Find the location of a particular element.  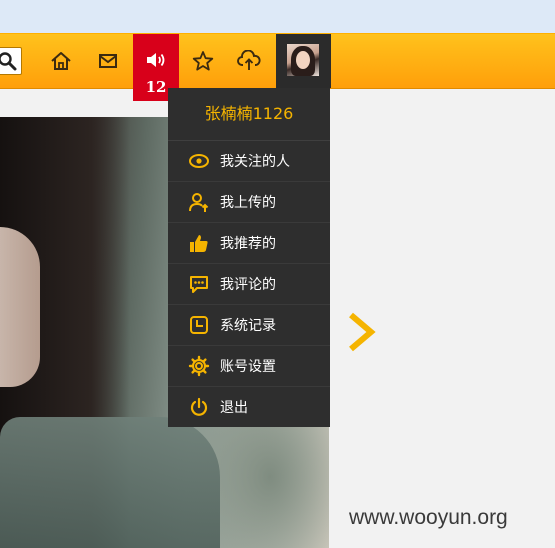

avatar is located at coordinates (303, 60).